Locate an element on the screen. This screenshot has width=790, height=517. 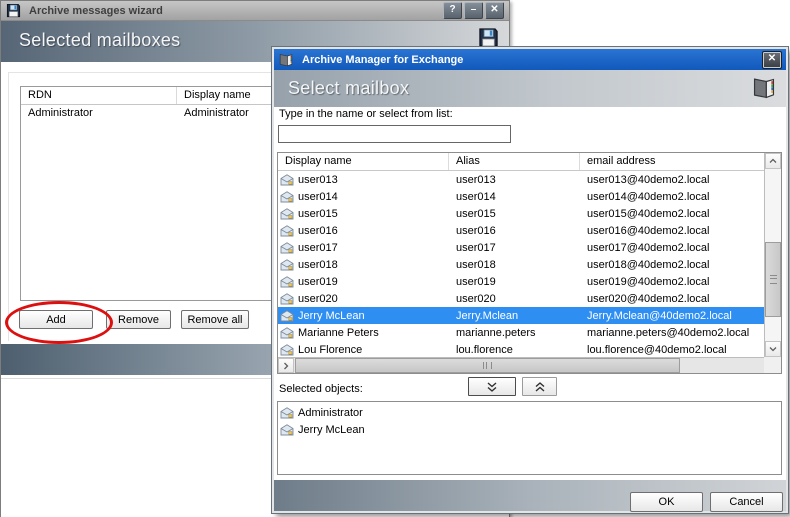
email: user013@40demo2.local is located at coordinates (648, 179).